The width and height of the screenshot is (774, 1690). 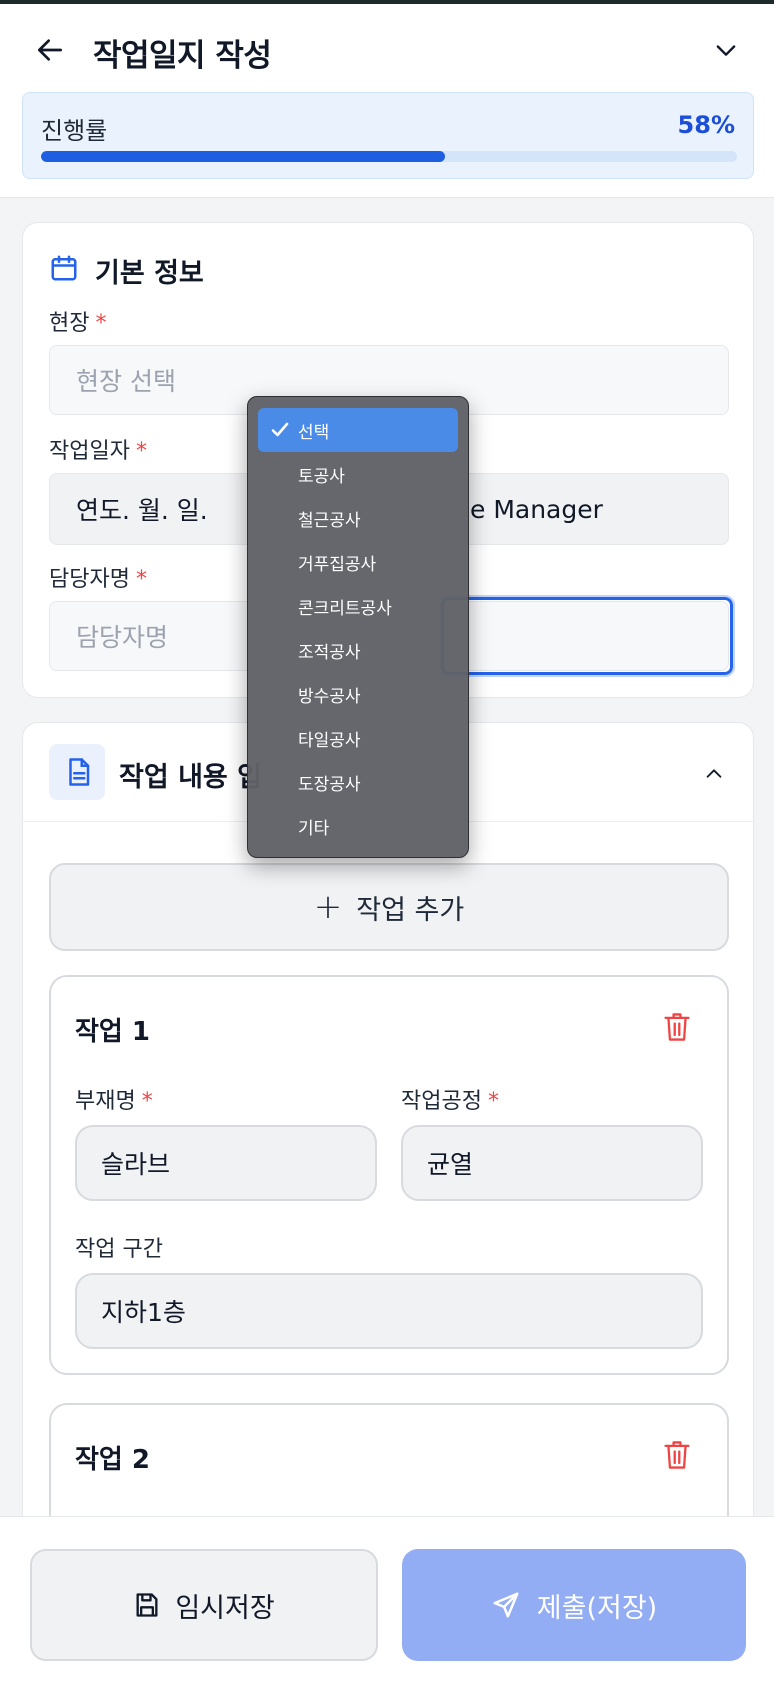 What do you see at coordinates (50, 50) in the screenshot?
I see `back-arrow-icon` at bounding box center [50, 50].